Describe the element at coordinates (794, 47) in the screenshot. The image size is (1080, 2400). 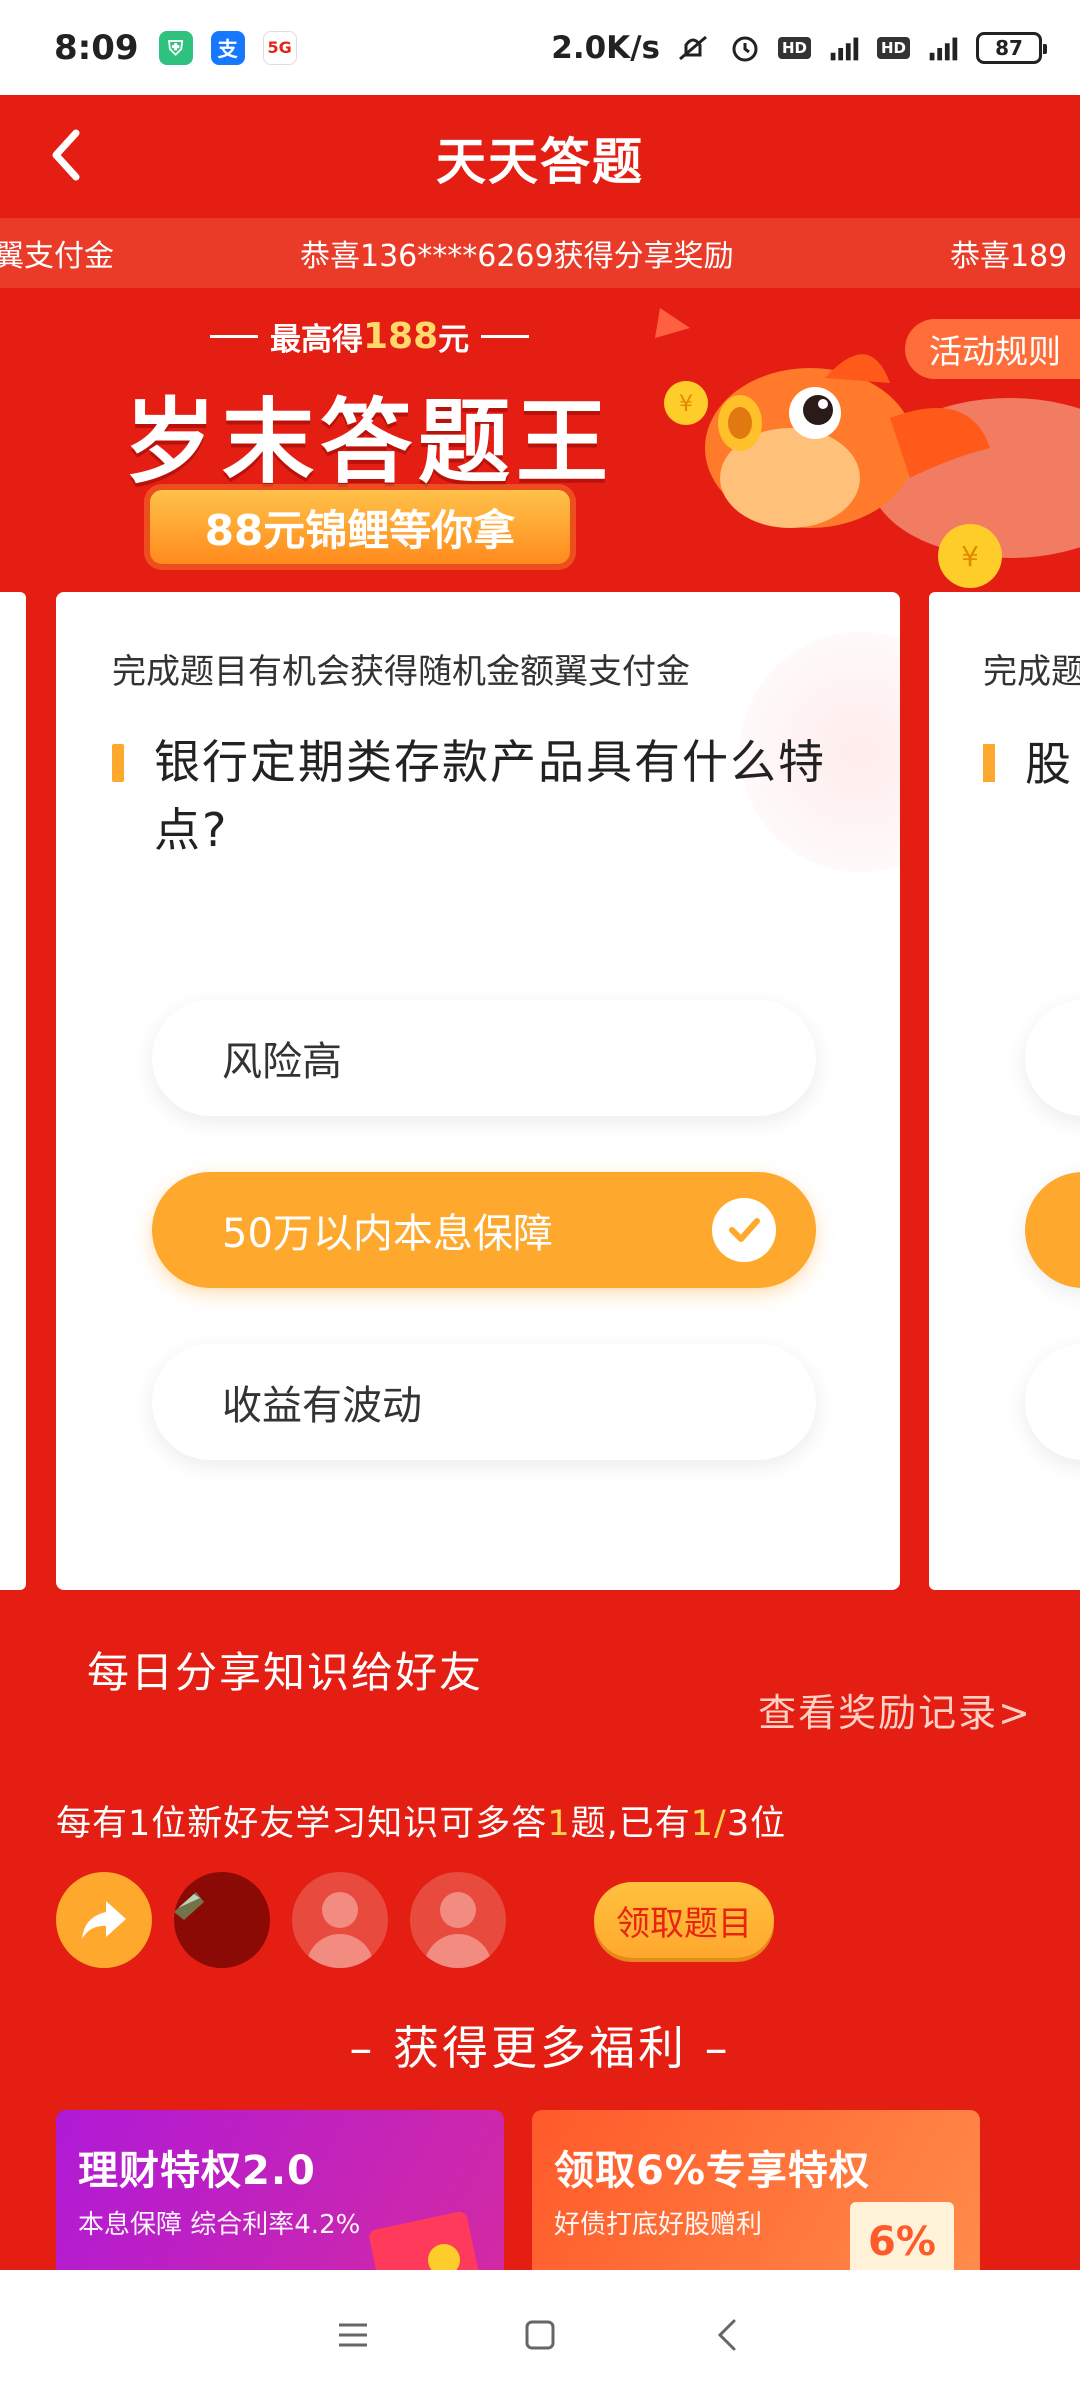
I see `hd-badge: HD` at that location.